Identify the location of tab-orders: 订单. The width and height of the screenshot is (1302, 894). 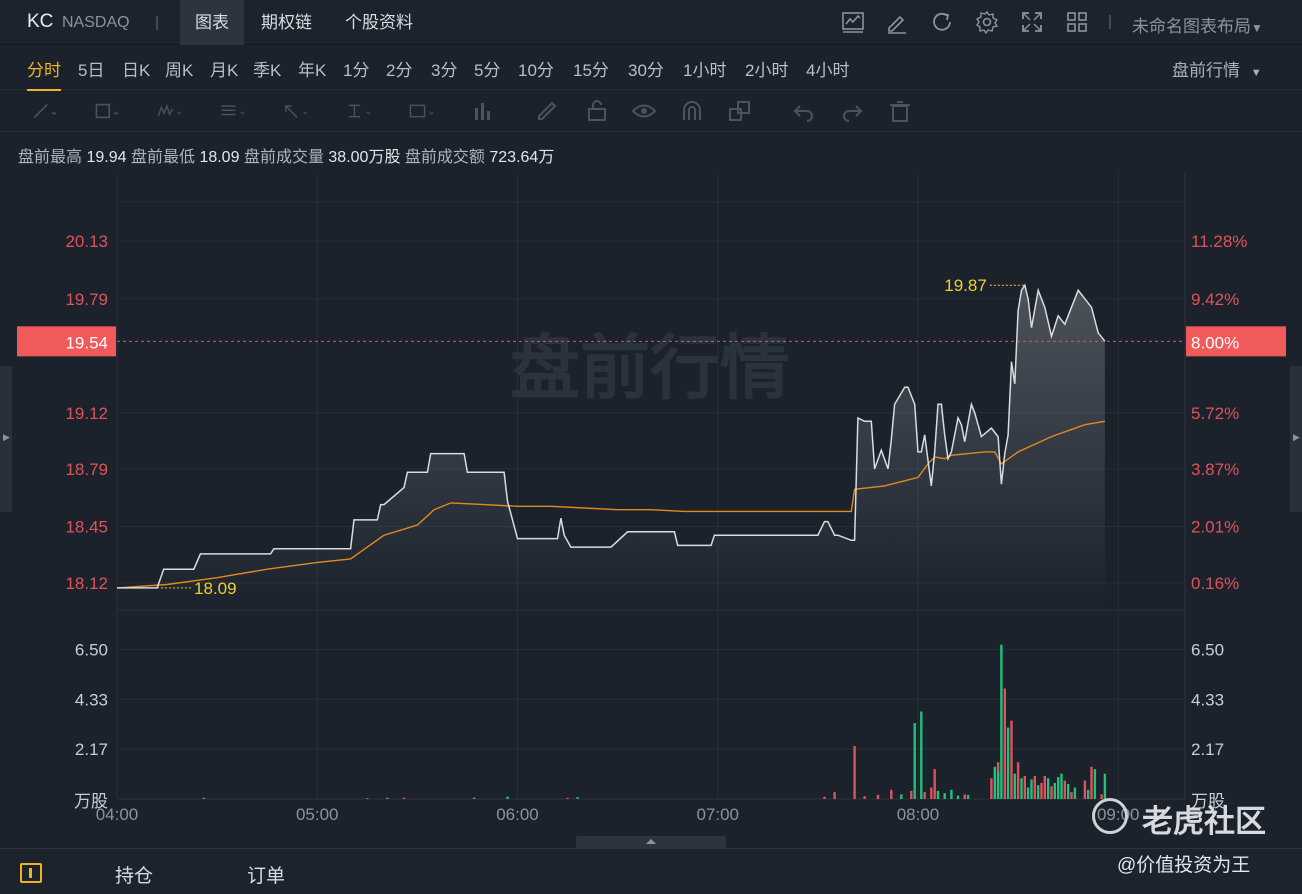
(266, 874).